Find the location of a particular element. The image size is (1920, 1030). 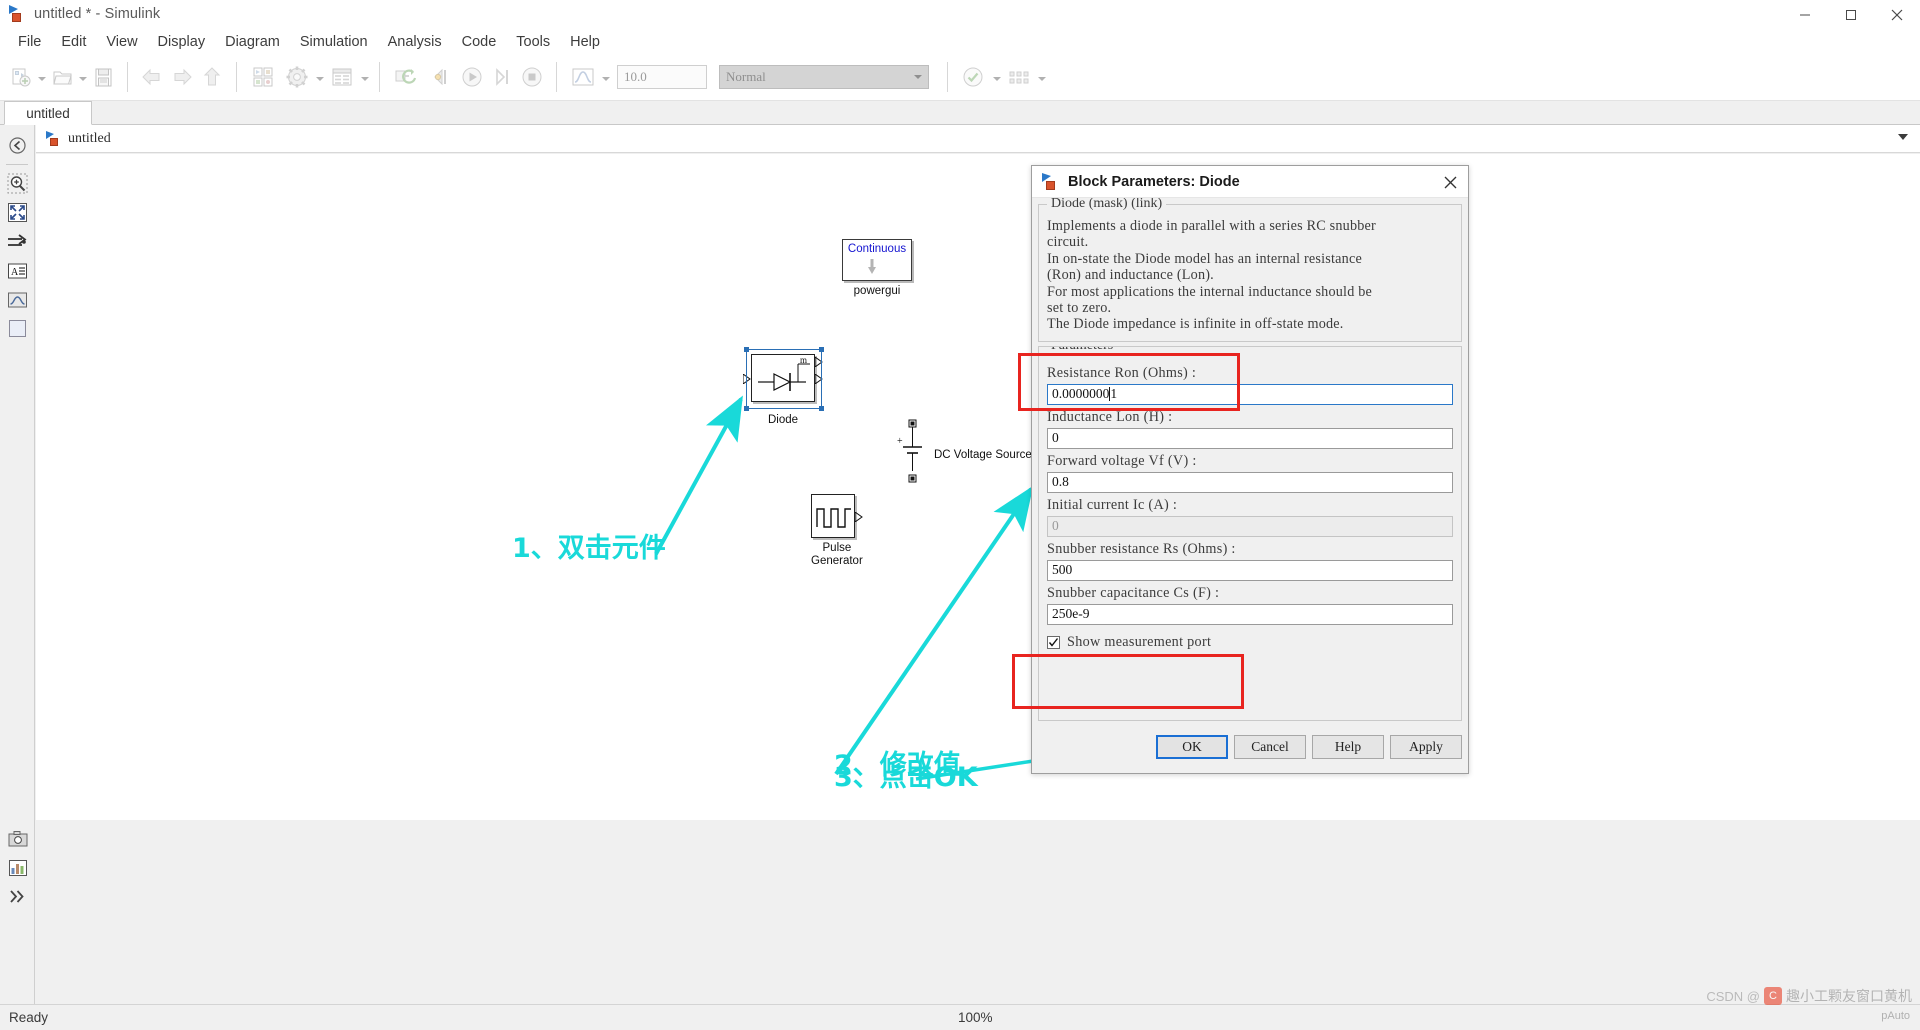

menu-tools: Tools is located at coordinates (533, 42).